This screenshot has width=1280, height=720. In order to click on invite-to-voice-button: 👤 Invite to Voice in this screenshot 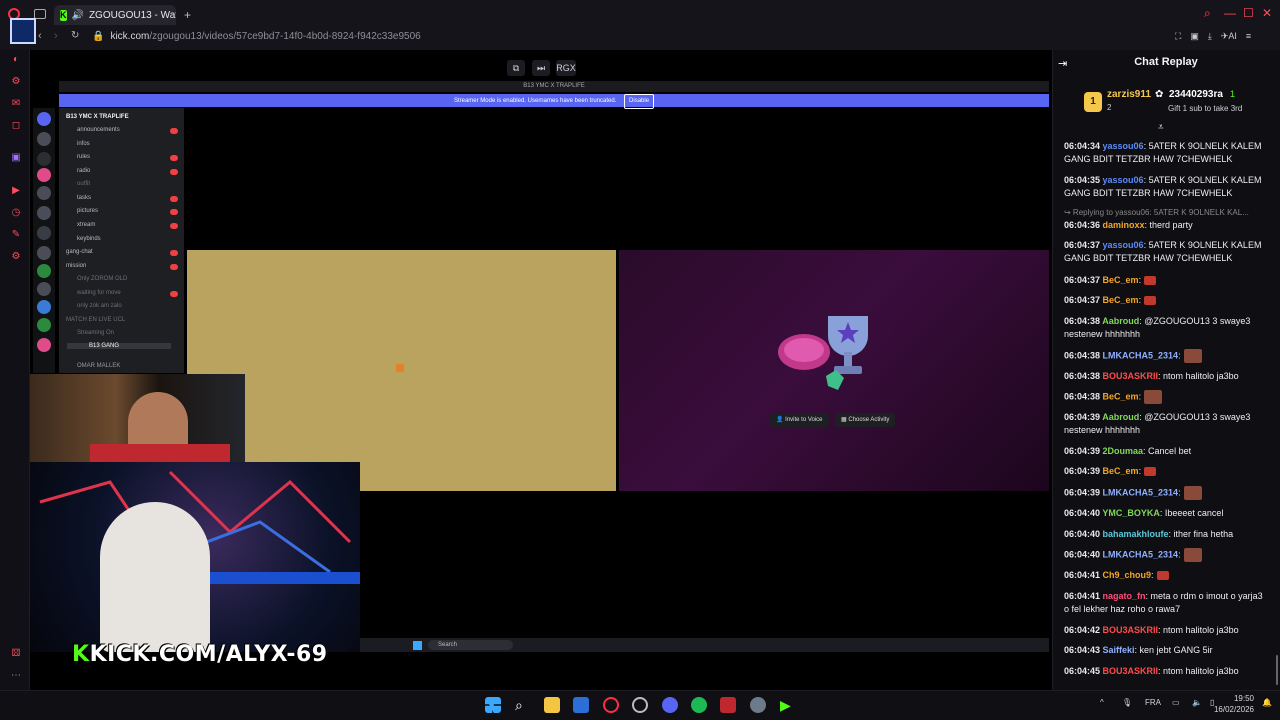, I will do `click(799, 420)`.